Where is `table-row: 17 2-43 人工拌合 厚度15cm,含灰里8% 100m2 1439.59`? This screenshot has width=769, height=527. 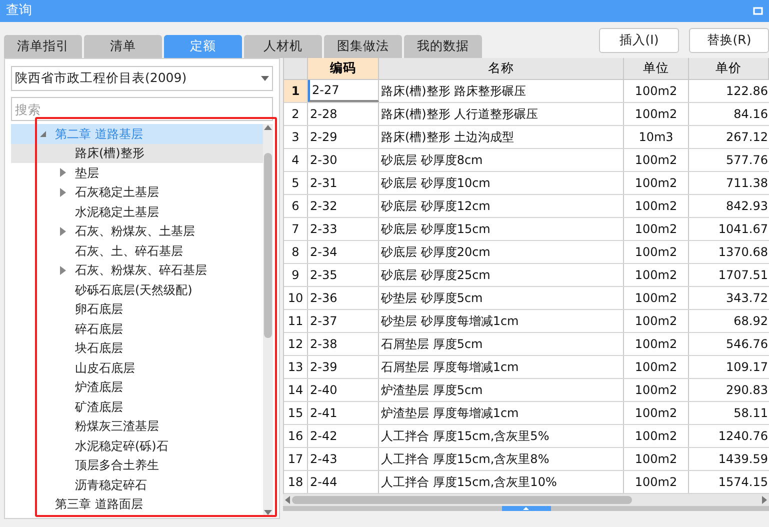
table-row: 17 2-43 人工拌合 厚度15cm,含灰里8% 100m2 1439.59 is located at coordinates (526, 459).